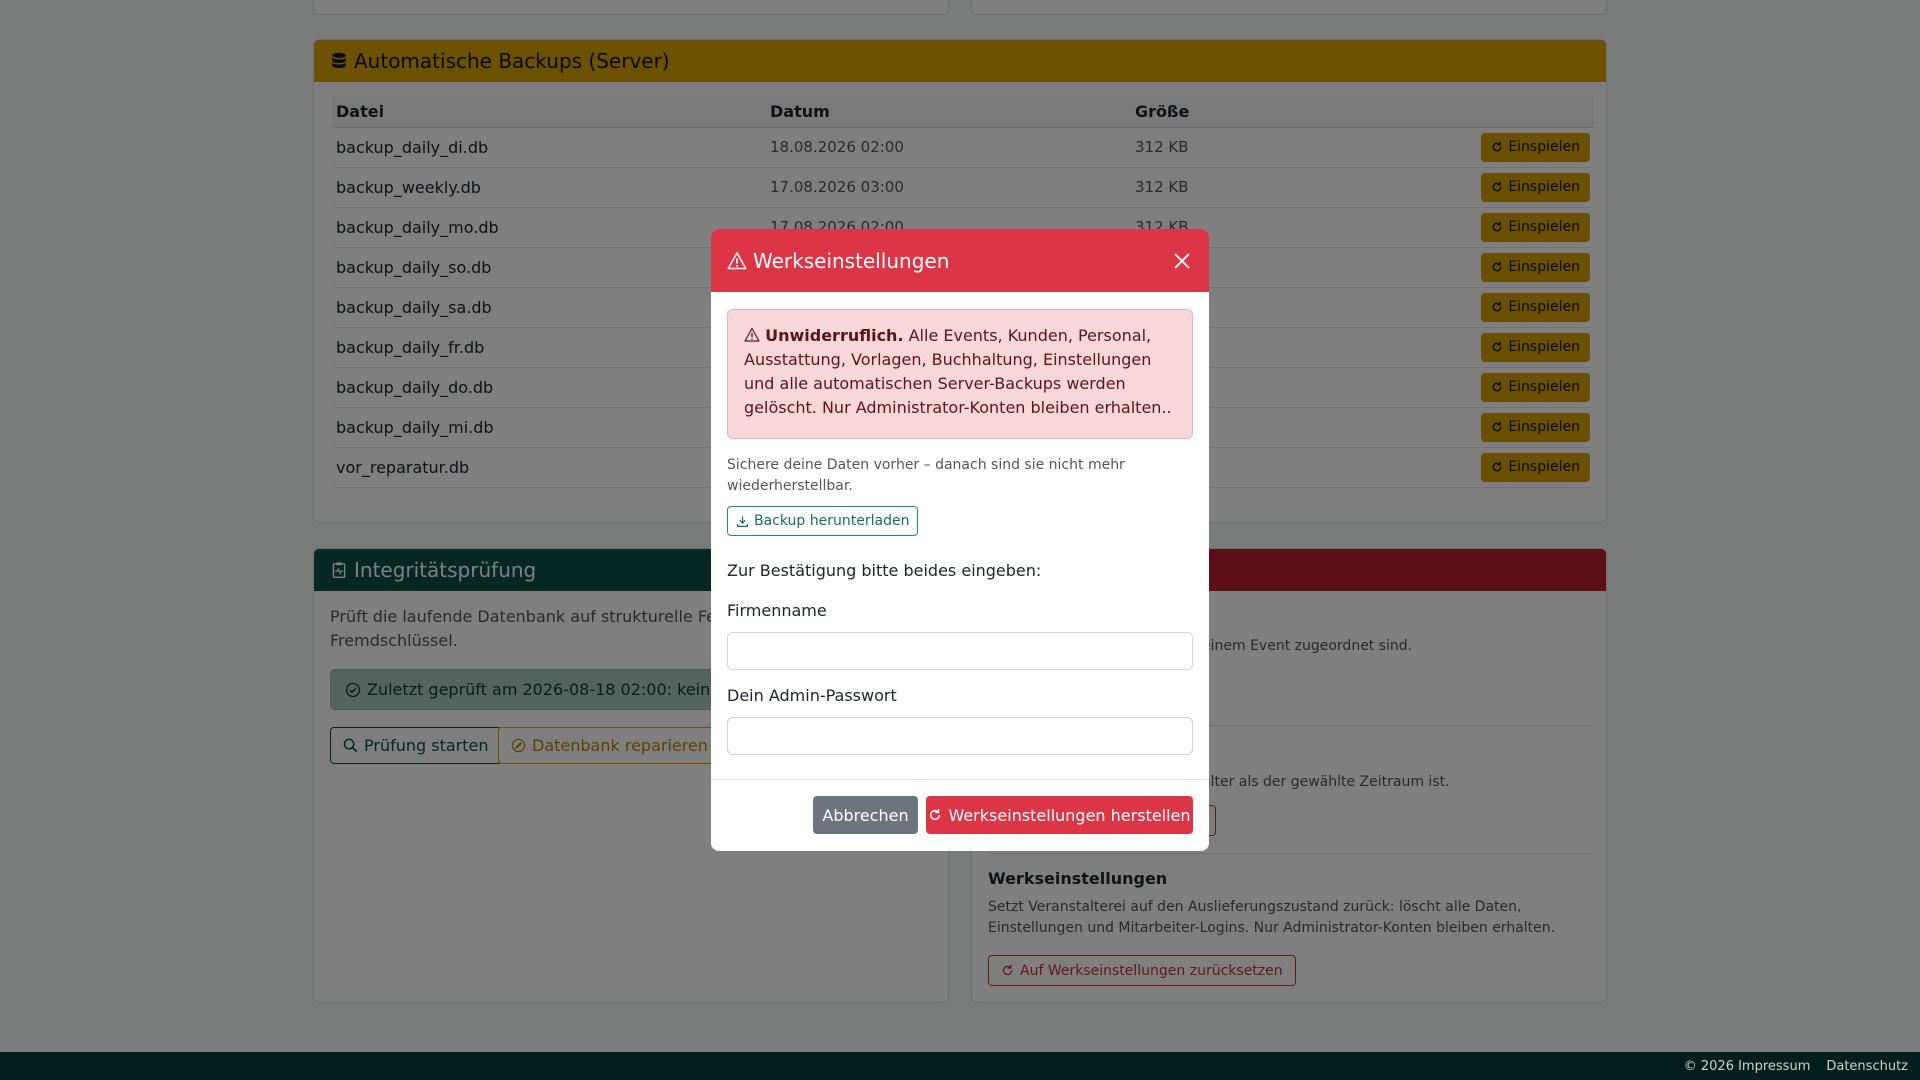 The width and height of the screenshot is (1920, 1080). Describe the element at coordinates (823, 521) in the screenshot. I see `download-backup-button: Backup herunterladen` at that location.